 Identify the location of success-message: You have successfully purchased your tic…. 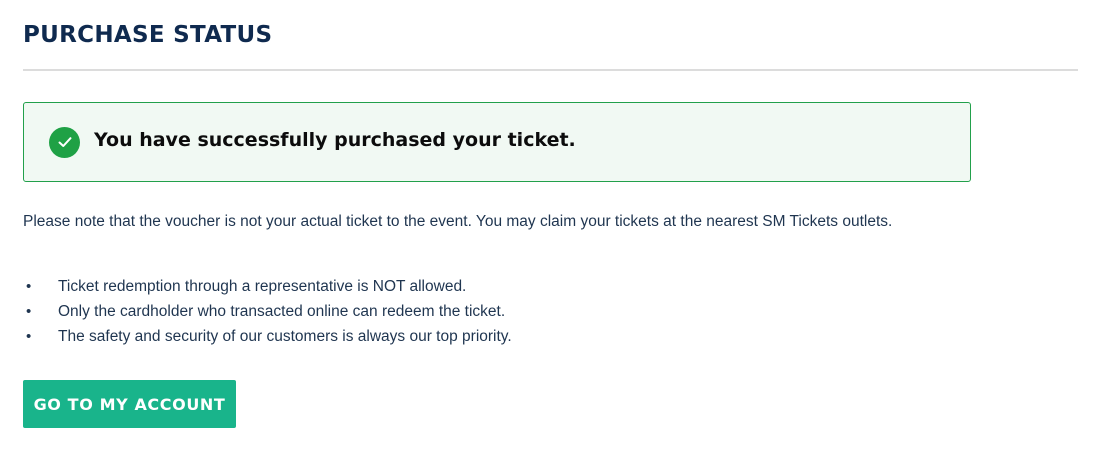
(335, 140).